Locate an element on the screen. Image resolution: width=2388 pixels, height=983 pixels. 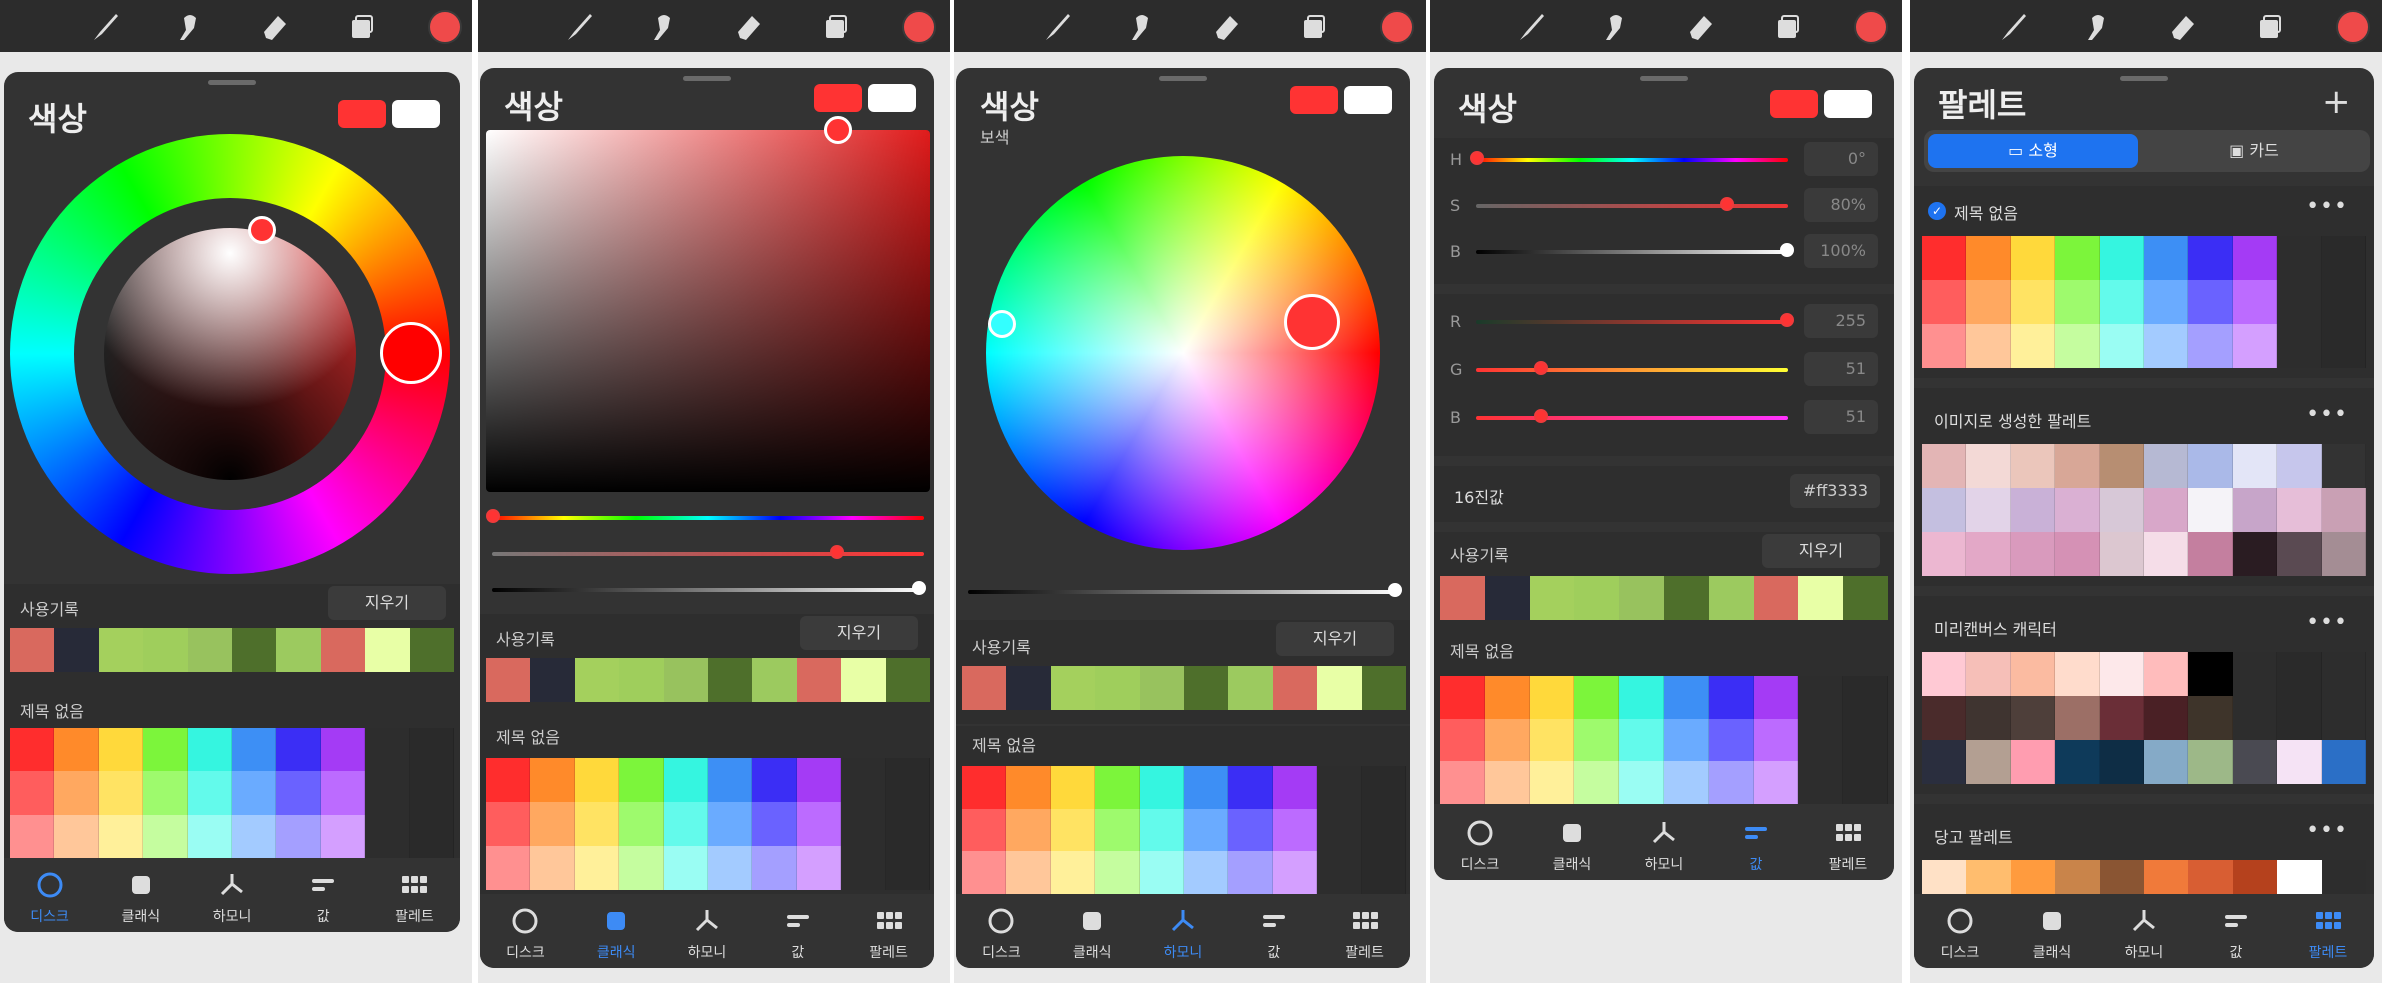
secondary-swatch is located at coordinates (892, 98).